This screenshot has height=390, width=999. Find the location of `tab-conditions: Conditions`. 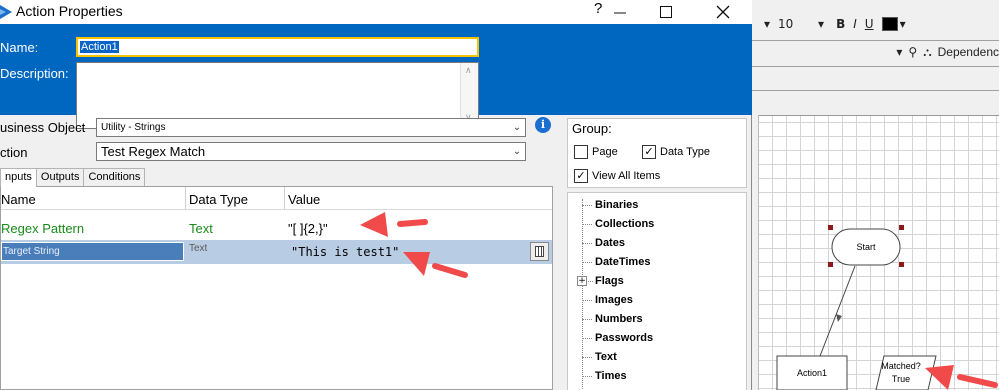

tab-conditions: Conditions is located at coordinates (114, 177).